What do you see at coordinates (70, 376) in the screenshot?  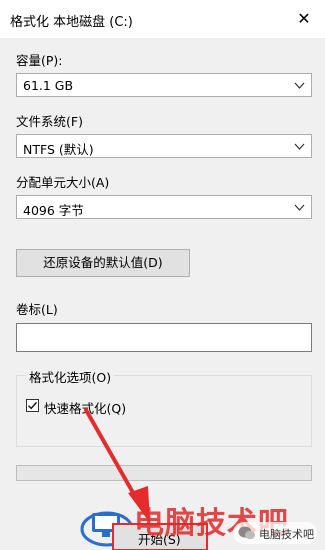 I see `format-options-legend: 格式化选项(O)` at bounding box center [70, 376].